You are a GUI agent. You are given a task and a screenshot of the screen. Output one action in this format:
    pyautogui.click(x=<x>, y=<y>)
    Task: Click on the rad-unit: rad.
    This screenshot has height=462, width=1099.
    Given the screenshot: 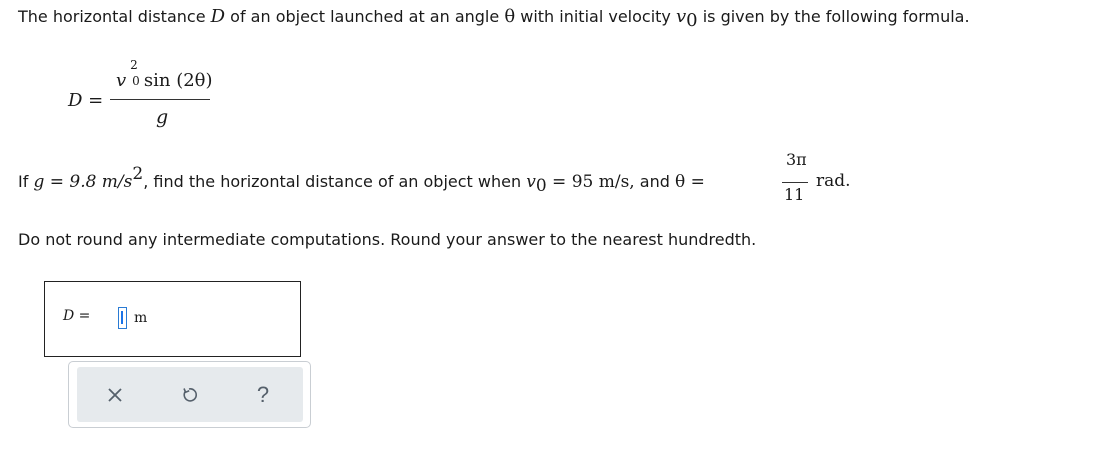 What is the action you would take?
    pyautogui.click(x=833, y=181)
    